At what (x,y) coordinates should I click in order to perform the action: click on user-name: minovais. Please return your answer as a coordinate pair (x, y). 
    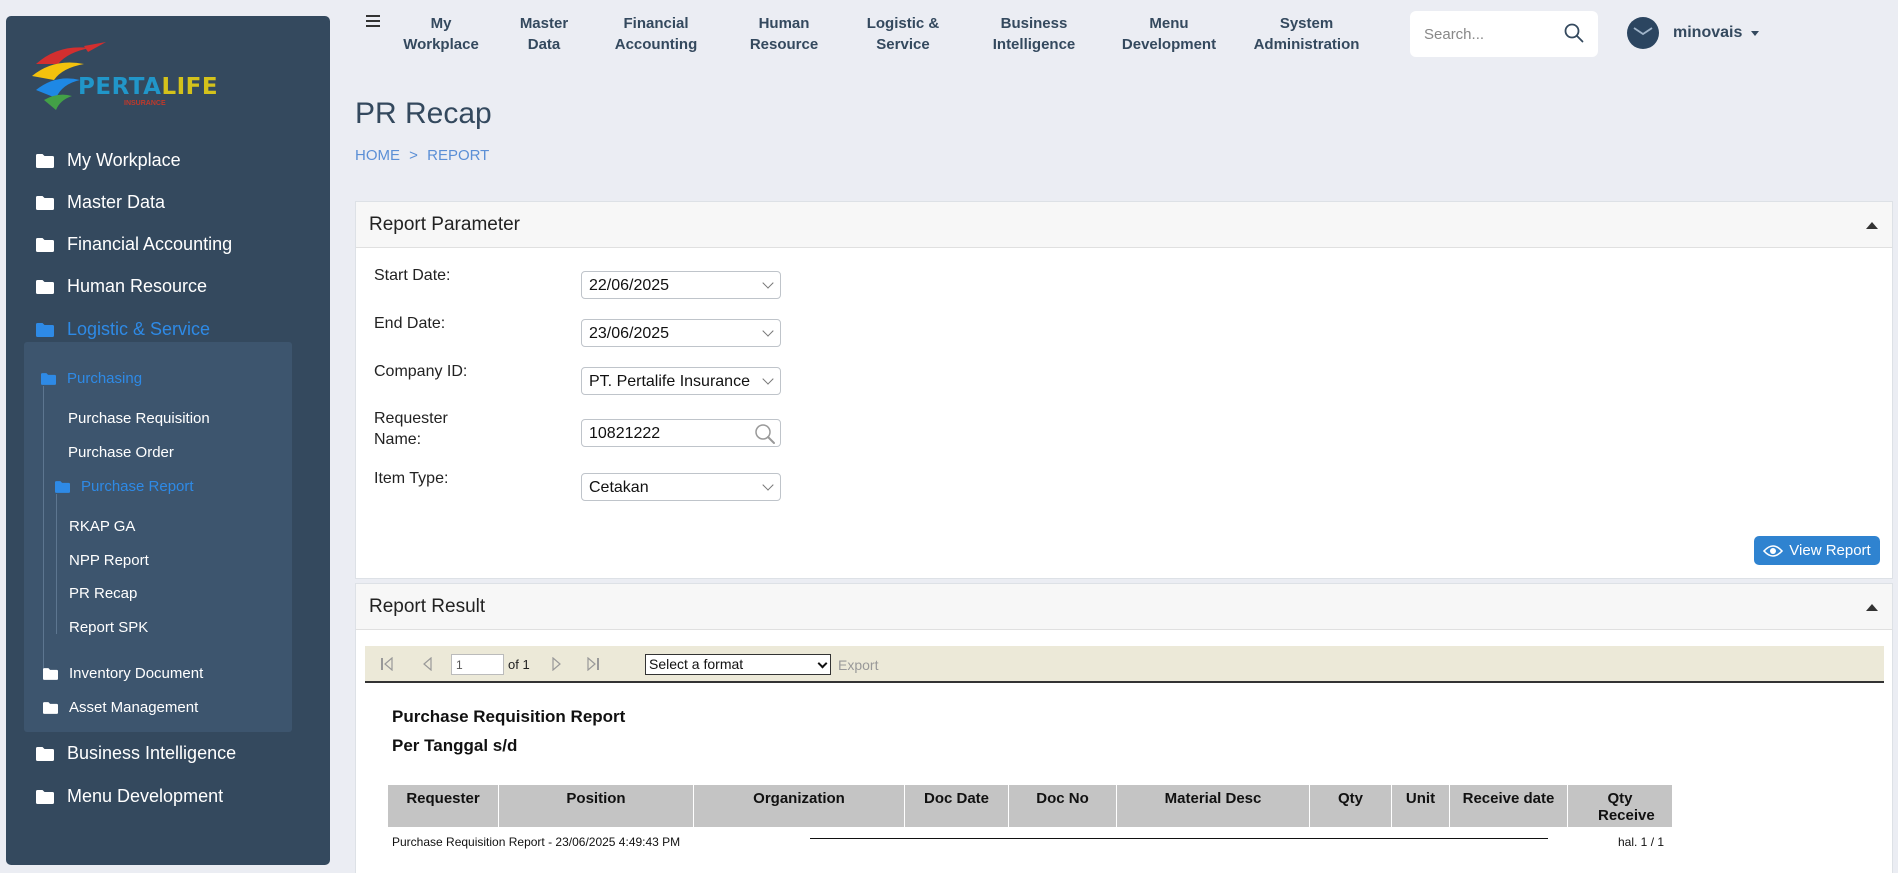
    Looking at the image, I should click on (1708, 32).